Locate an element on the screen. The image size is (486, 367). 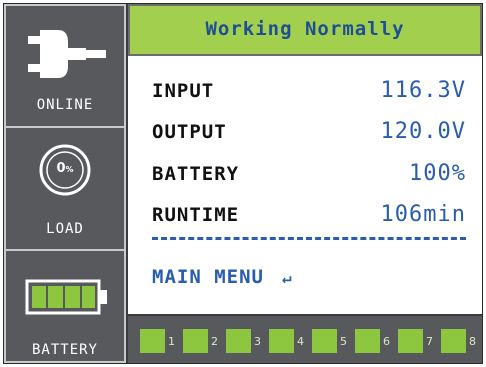
outlet-number: 5 is located at coordinates (343, 341).